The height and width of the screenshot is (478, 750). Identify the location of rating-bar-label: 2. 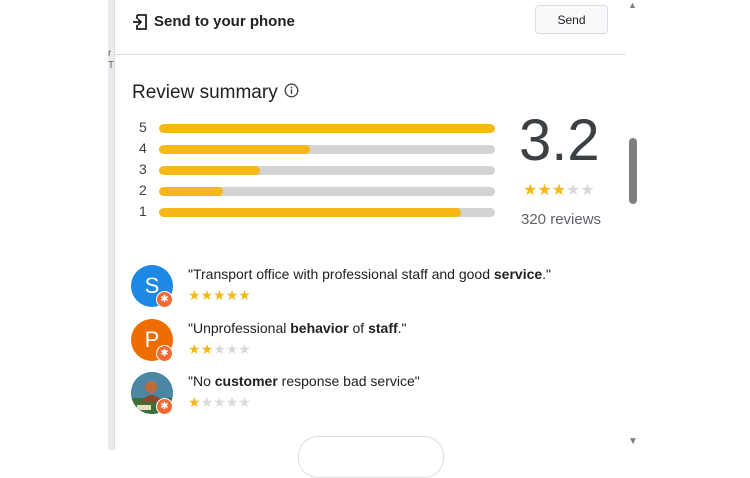
(143, 190).